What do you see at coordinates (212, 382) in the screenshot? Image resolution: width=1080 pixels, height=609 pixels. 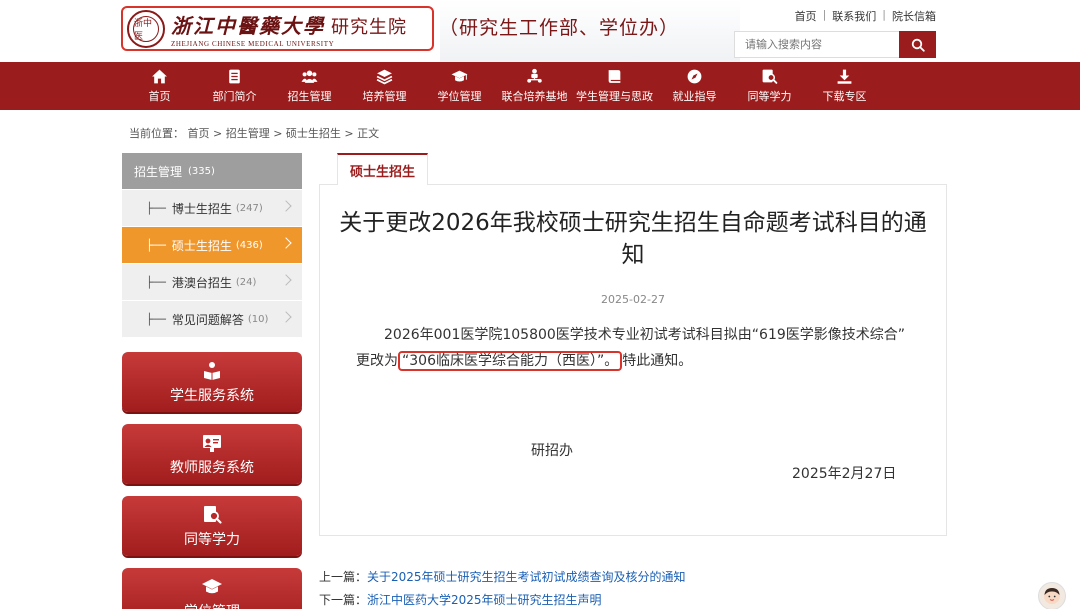 I see `student-service-button: 学生服务系统` at bounding box center [212, 382].